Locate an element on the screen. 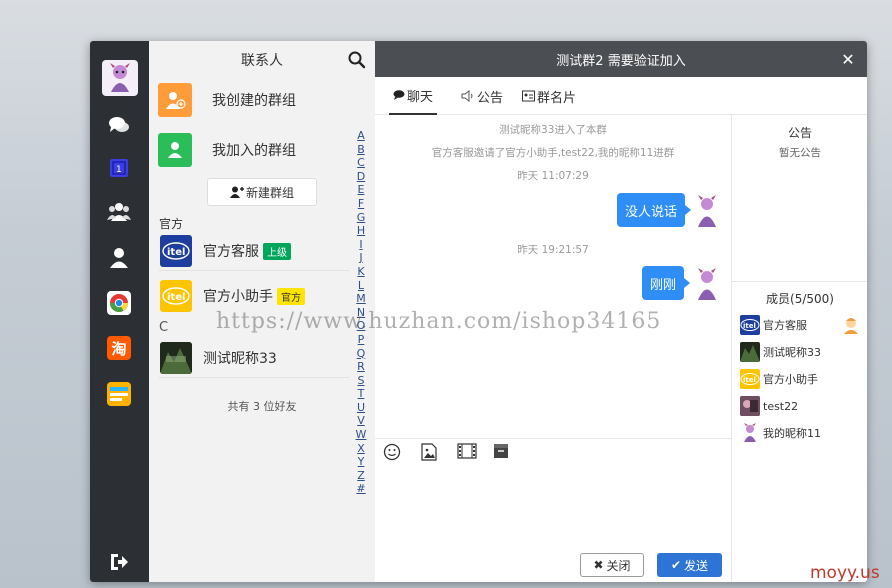 This screenshot has width=892, height=588. alphabet-letter: I is located at coordinates (360, 245).